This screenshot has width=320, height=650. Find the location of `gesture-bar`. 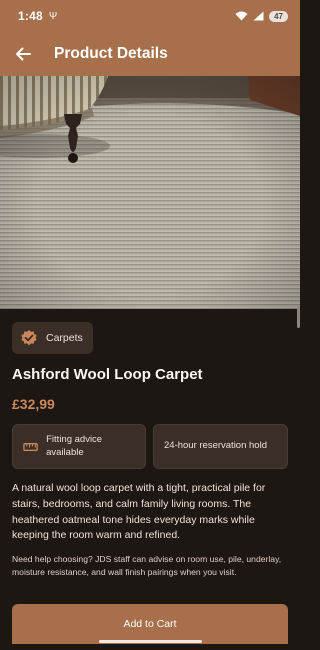

gesture-bar is located at coordinates (150, 641).